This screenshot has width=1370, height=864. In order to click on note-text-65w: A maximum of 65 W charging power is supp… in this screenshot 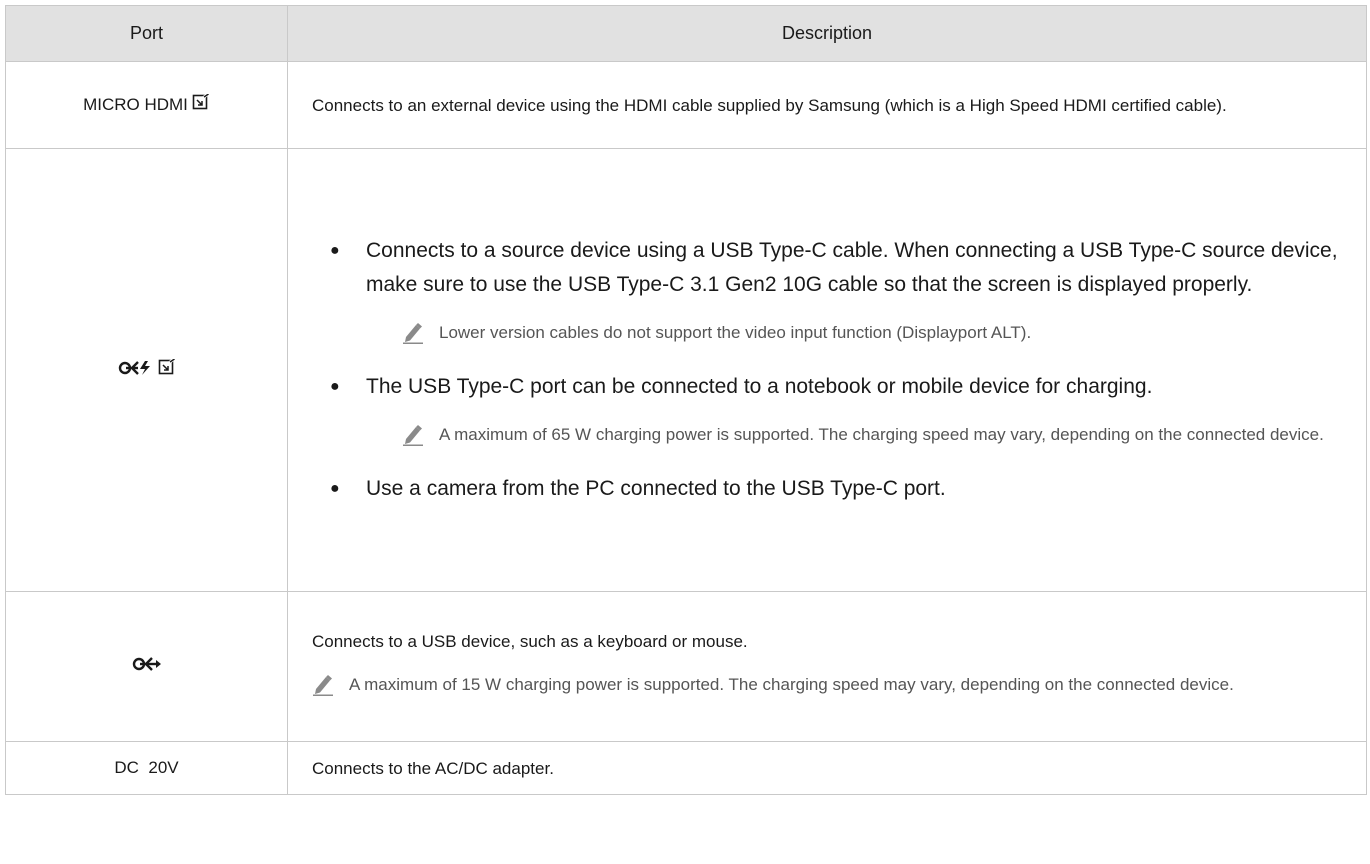, I will do `click(881, 434)`.